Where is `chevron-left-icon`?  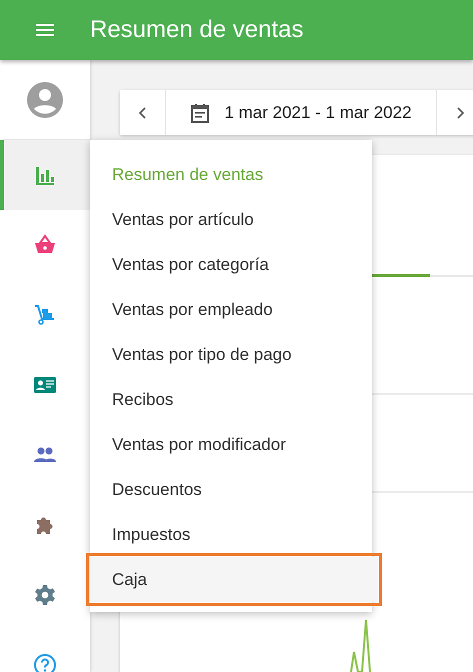 chevron-left-icon is located at coordinates (142, 112).